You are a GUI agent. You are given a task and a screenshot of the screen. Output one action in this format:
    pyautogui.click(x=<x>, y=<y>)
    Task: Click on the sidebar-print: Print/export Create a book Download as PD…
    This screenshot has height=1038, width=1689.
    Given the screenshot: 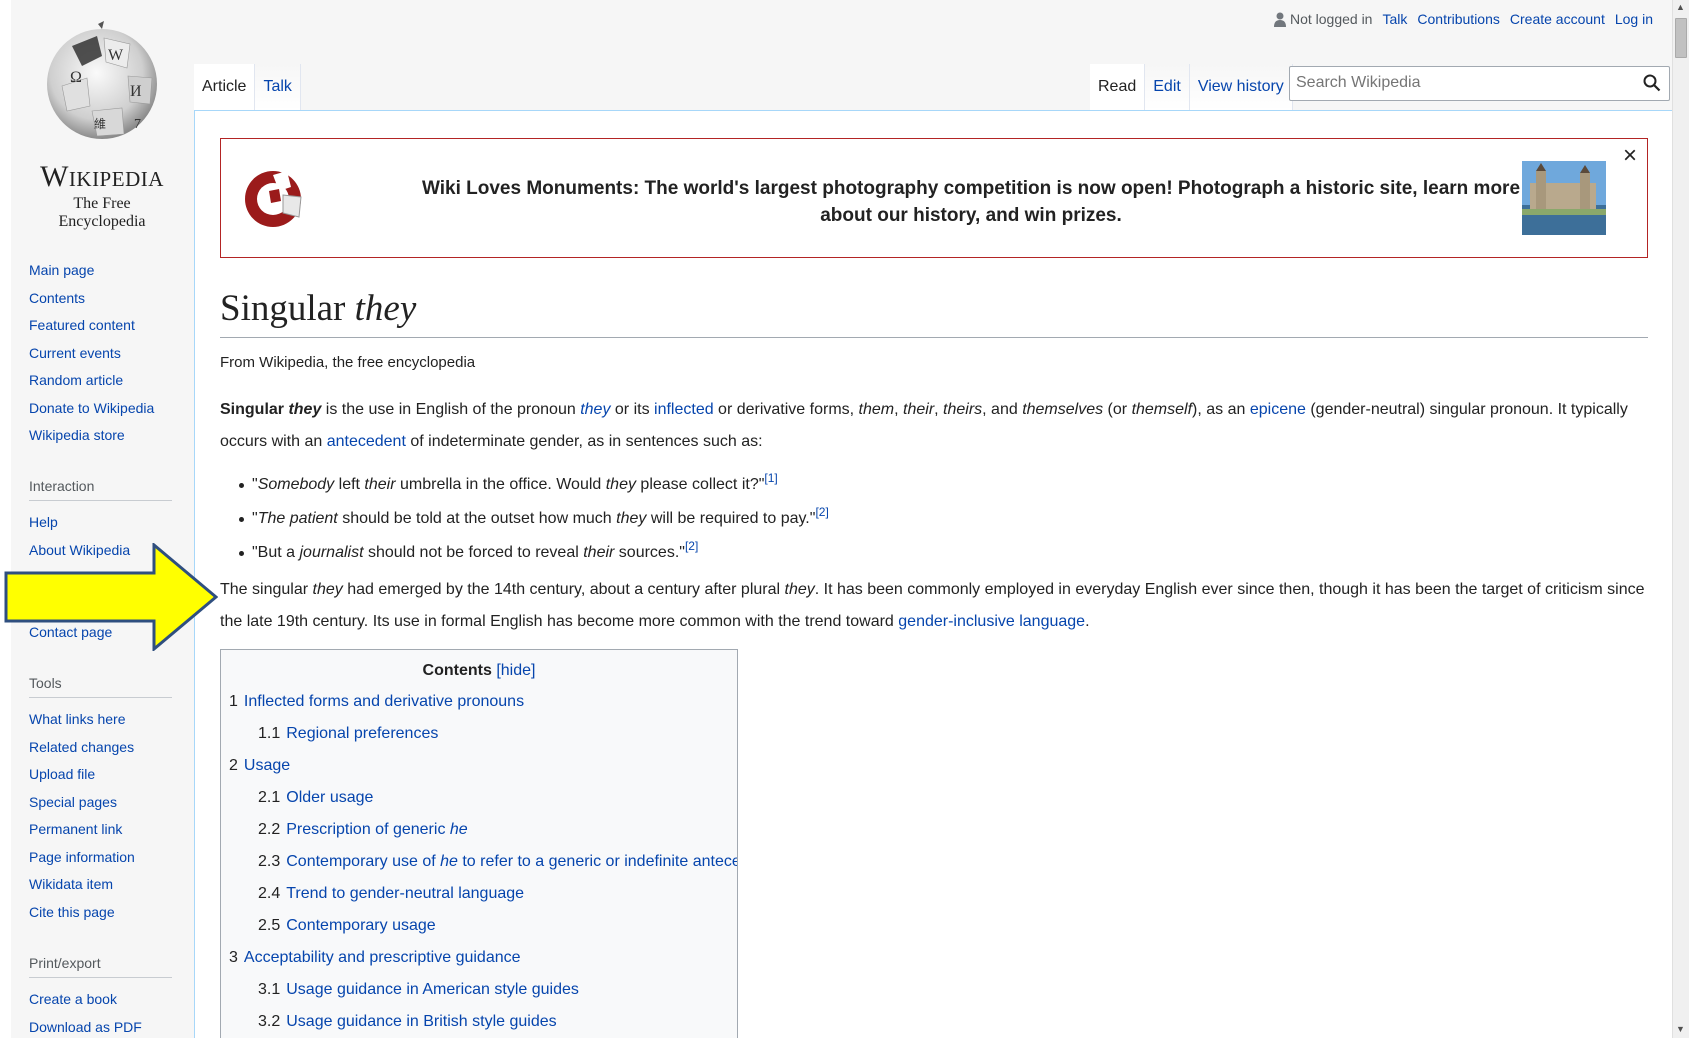 What is the action you would take?
    pyautogui.click(x=101, y=996)
    